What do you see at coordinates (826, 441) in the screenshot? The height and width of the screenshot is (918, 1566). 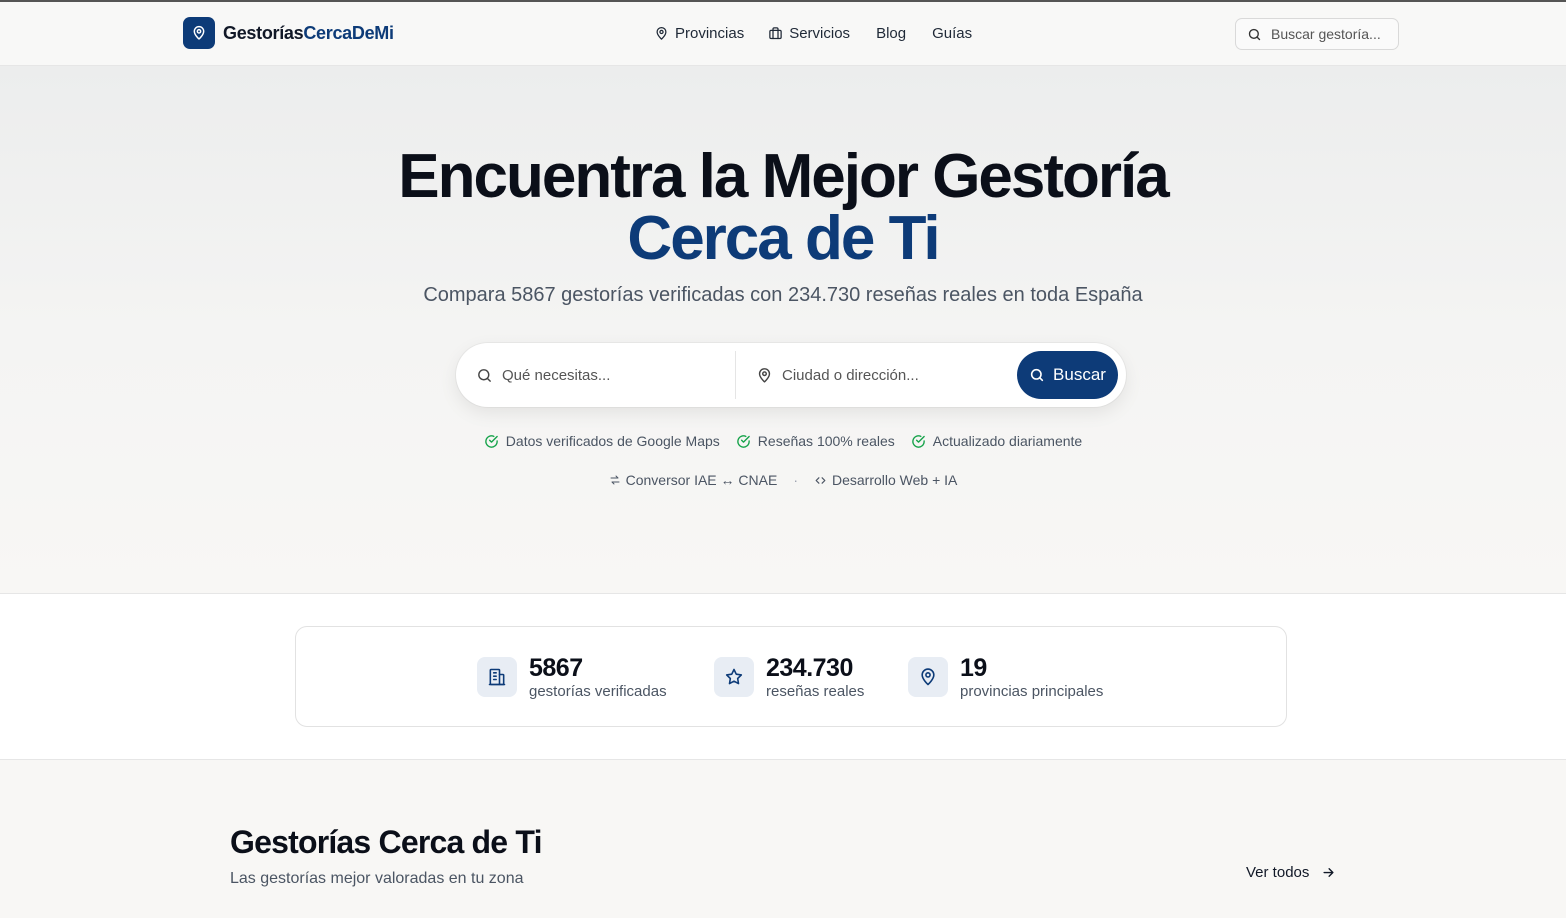 I see `badge-label: Reseñas 100% reales` at bounding box center [826, 441].